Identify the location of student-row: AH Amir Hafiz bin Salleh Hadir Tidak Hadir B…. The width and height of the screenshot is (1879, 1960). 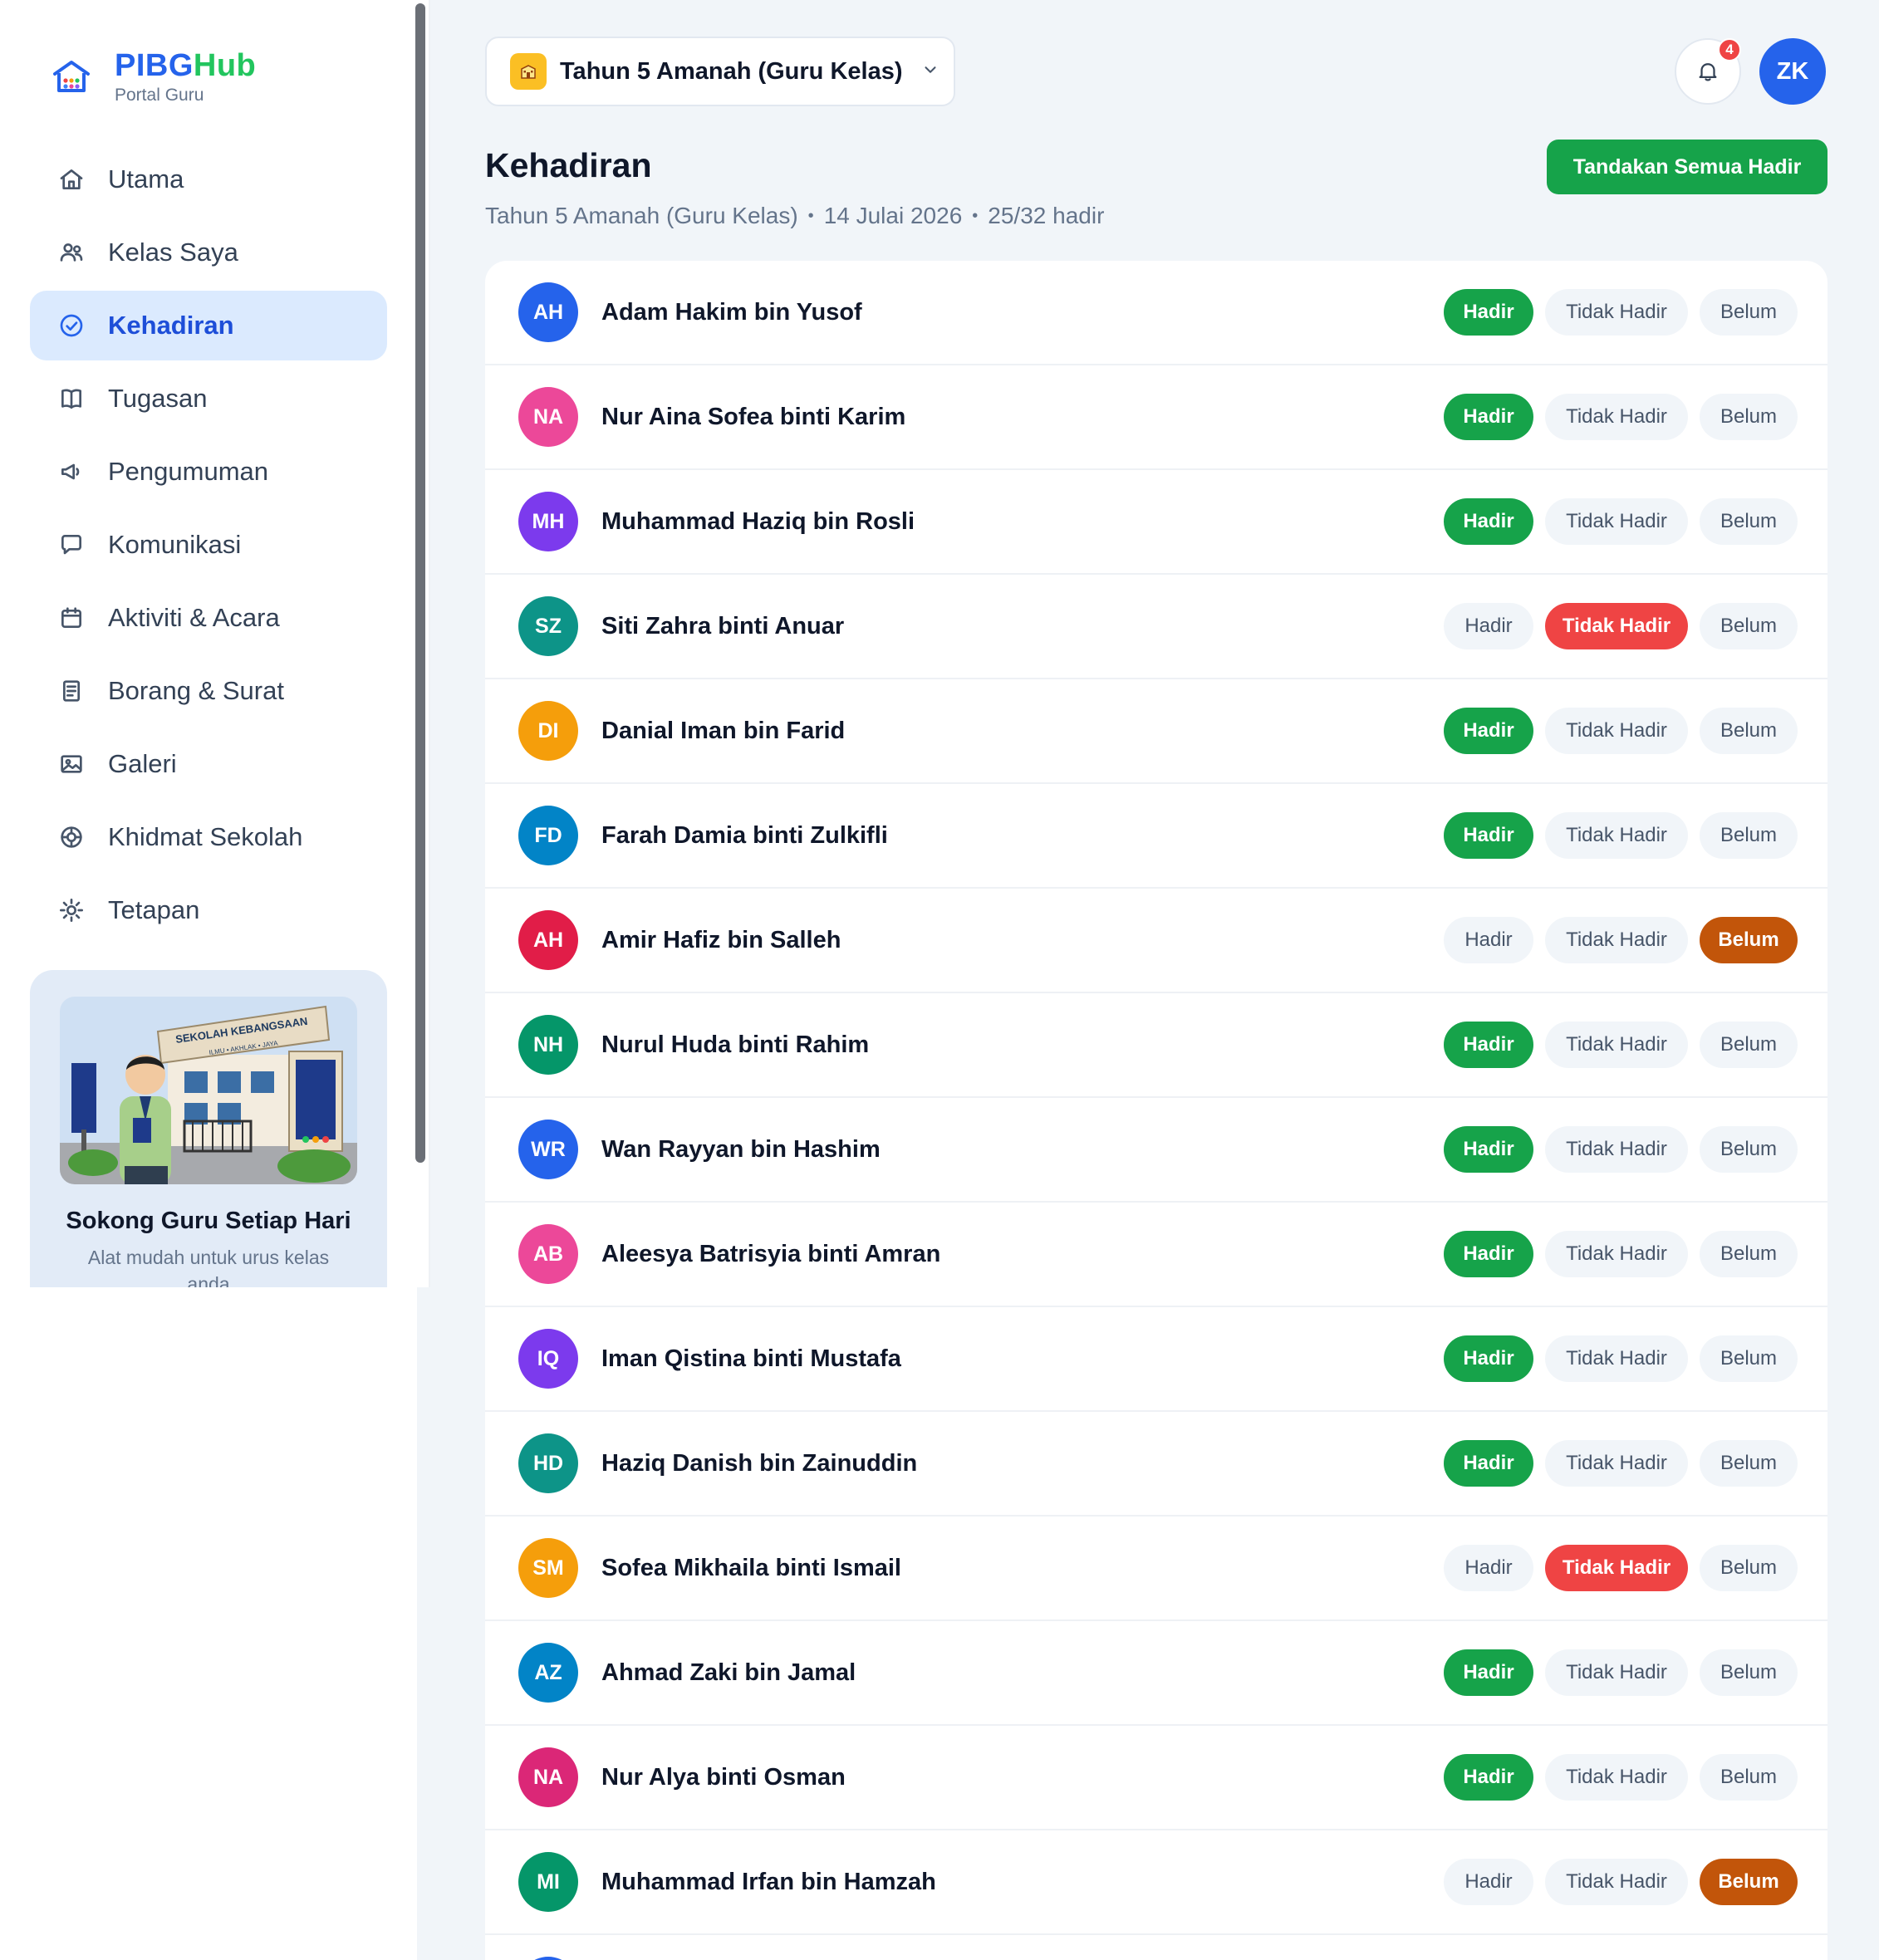
(1156, 941).